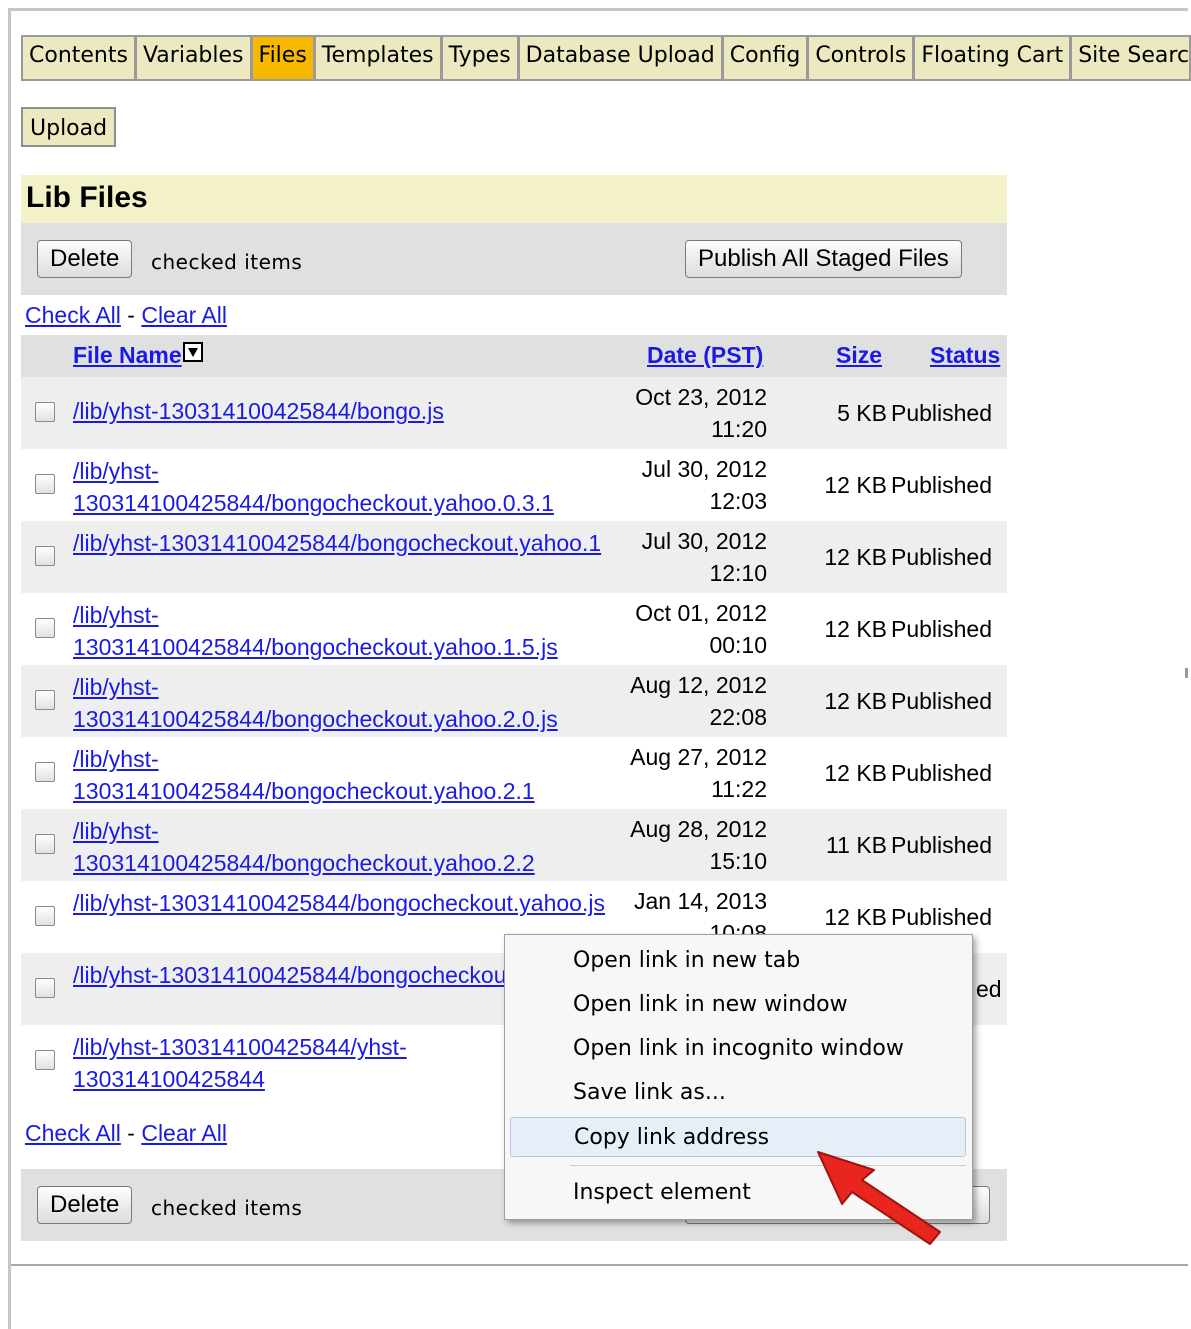 This screenshot has height=1329, width=1191. I want to click on file-name-header: File Name, so click(127, 355).